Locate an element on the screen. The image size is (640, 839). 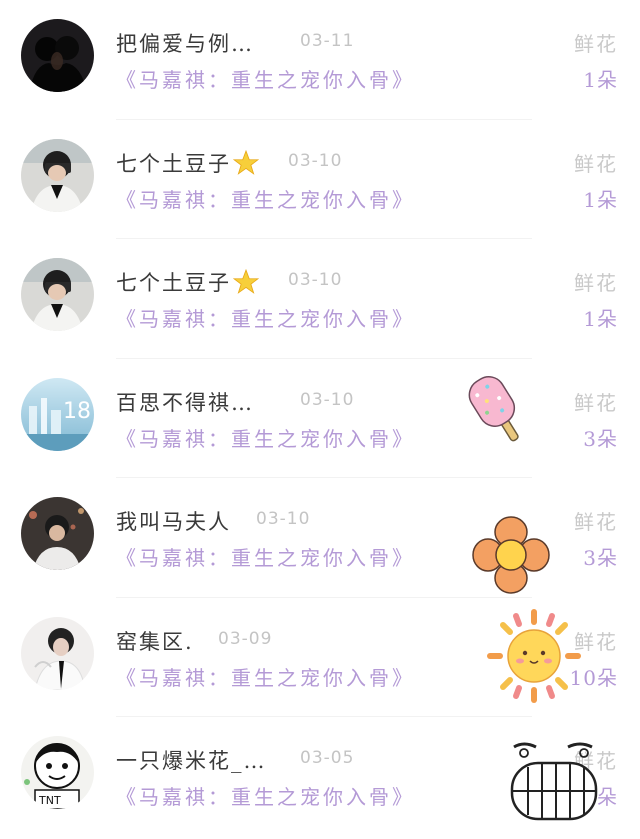
list-item: 窑集区. 03-09 《马嘉祺：重生之宠你入骨》 鲜花 10朵 is located at coordinates (320, 657).